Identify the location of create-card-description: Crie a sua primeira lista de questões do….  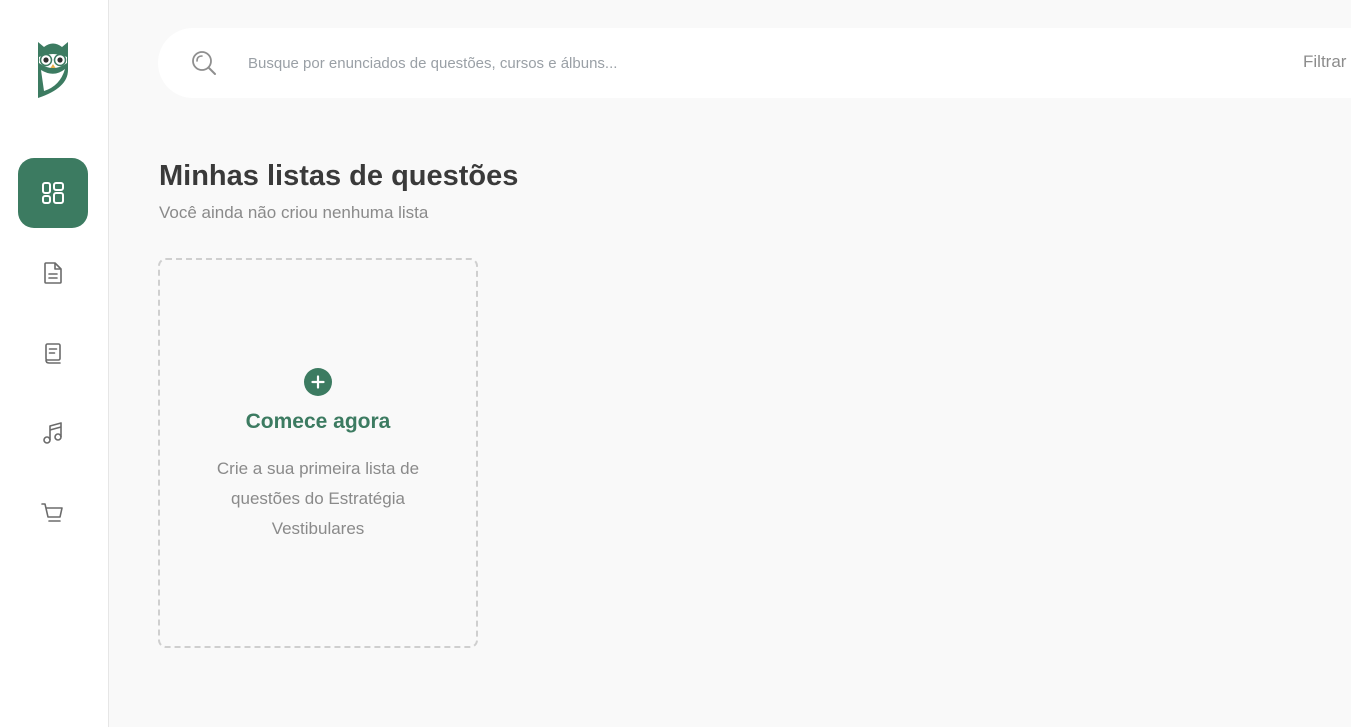
(318, 498).